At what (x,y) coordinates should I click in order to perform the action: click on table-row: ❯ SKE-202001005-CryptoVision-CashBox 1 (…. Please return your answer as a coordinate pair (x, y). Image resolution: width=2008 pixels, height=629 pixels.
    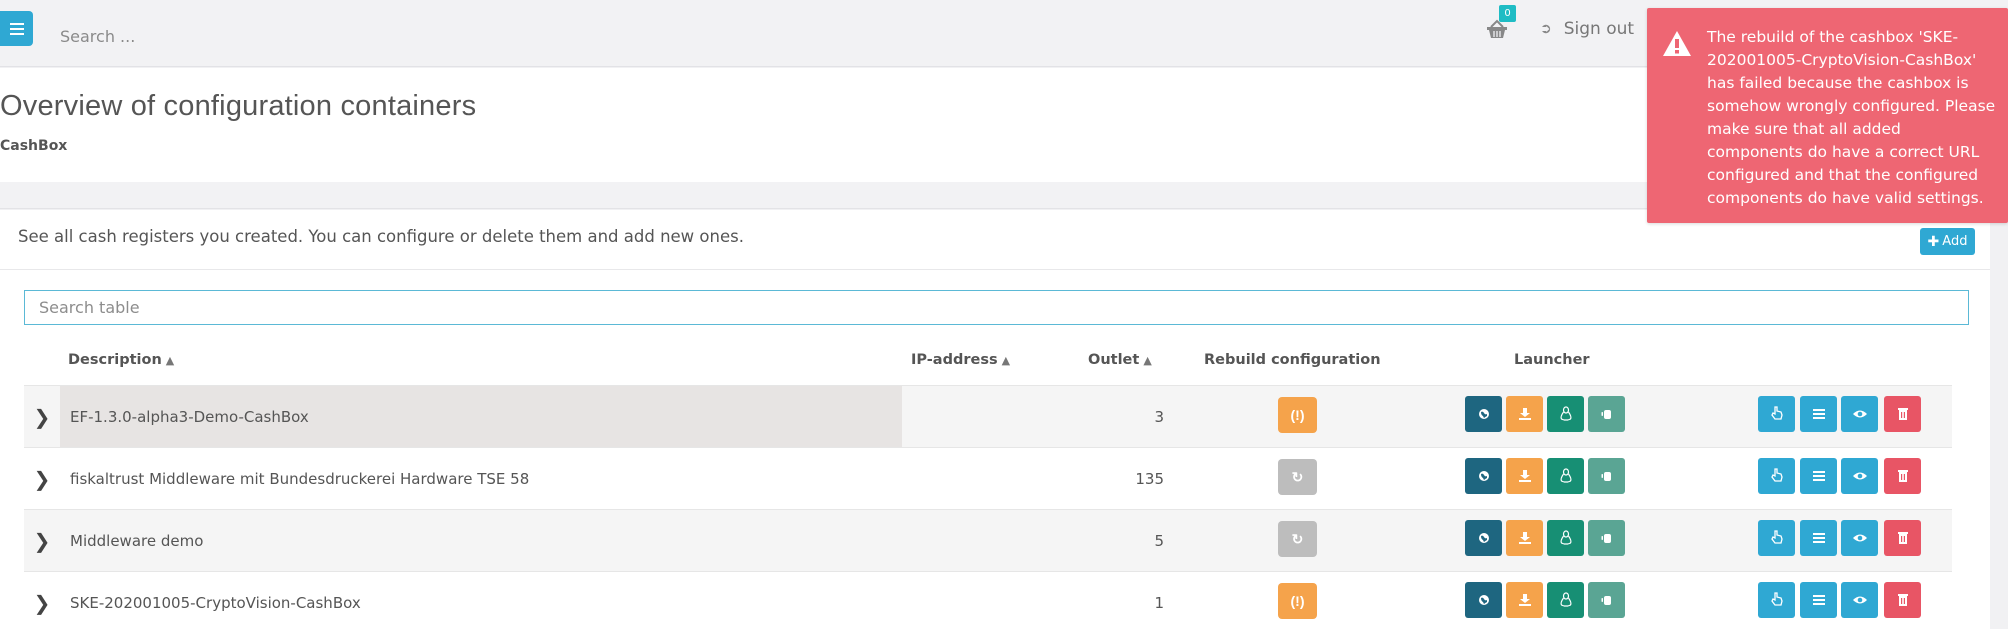
    Looking at the image, I should click on (988, 600).